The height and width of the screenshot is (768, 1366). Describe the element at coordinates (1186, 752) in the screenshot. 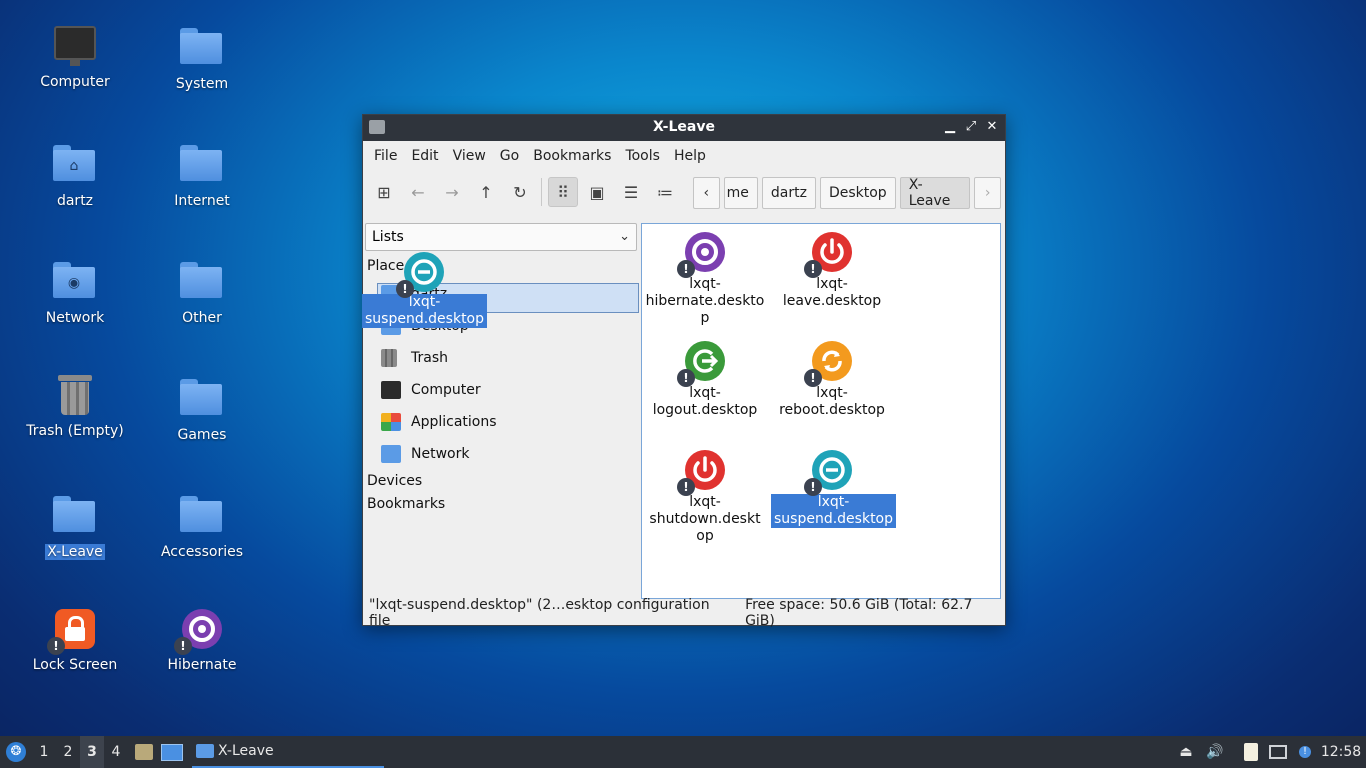

I see `eject-icon: ⏏` at that location.